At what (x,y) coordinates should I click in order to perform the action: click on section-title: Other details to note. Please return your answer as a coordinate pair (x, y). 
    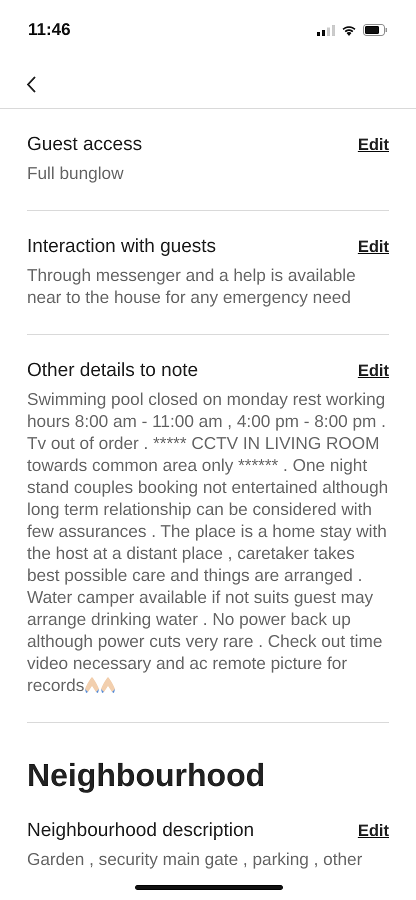
    Looking at the image, I should click on (112, 371).